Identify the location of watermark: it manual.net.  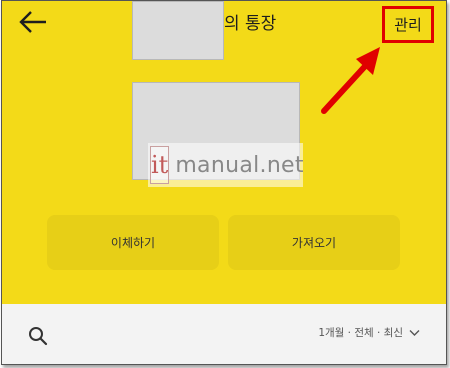
(226, 165).